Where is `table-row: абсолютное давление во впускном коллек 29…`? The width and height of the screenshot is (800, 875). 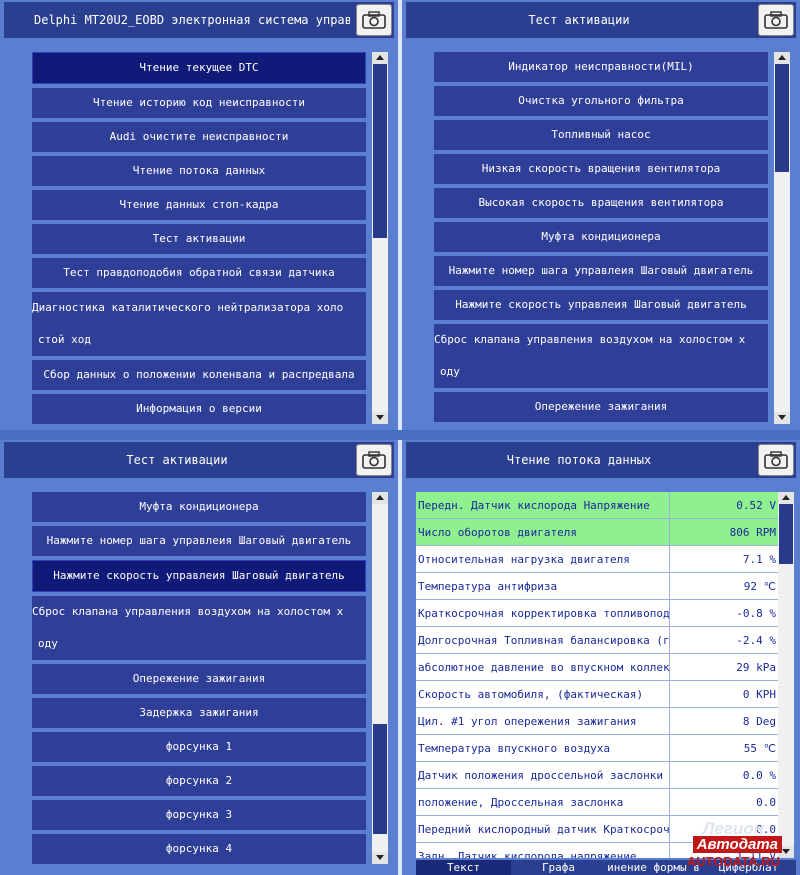 table-row: абсолютное давление во впускном коллек 29… is located at coordinates (597, 667).